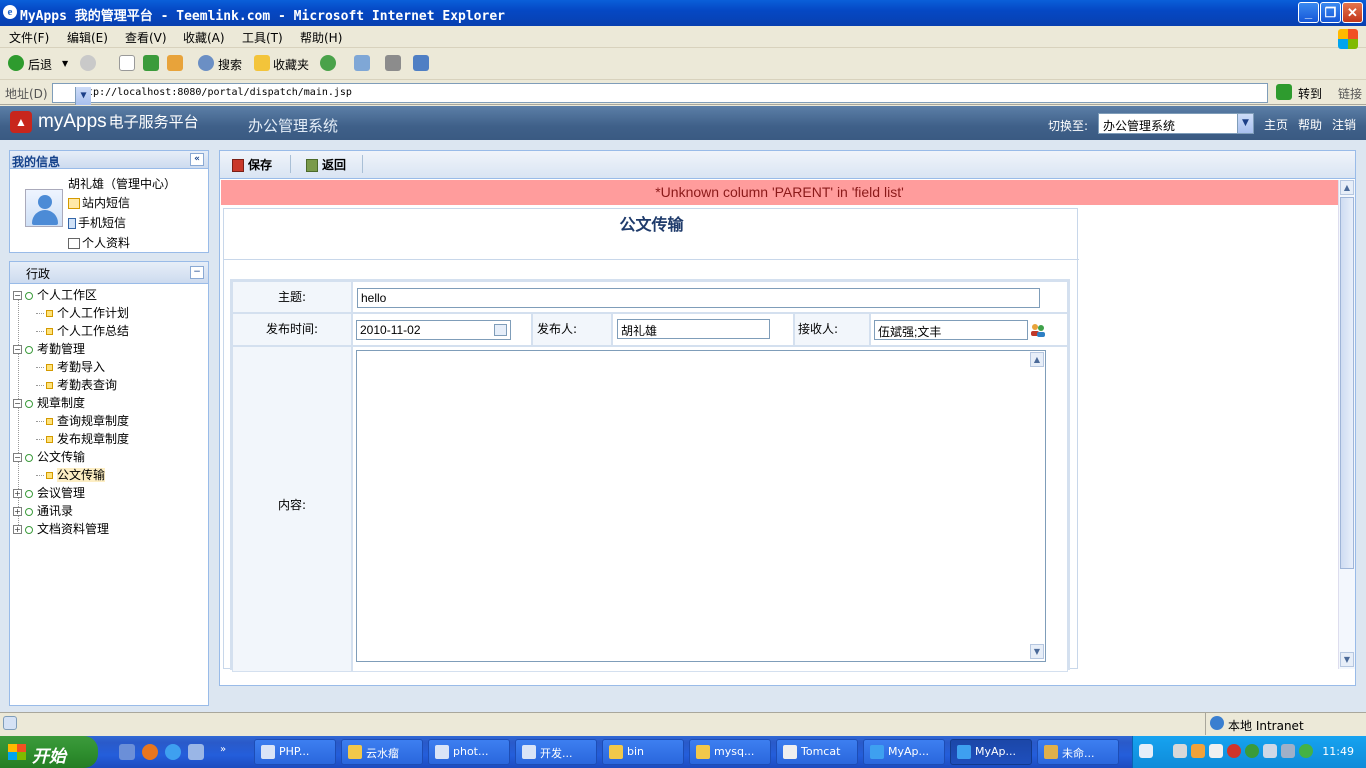  I want to click on menu-file: 文件(F), so click(29, 37).